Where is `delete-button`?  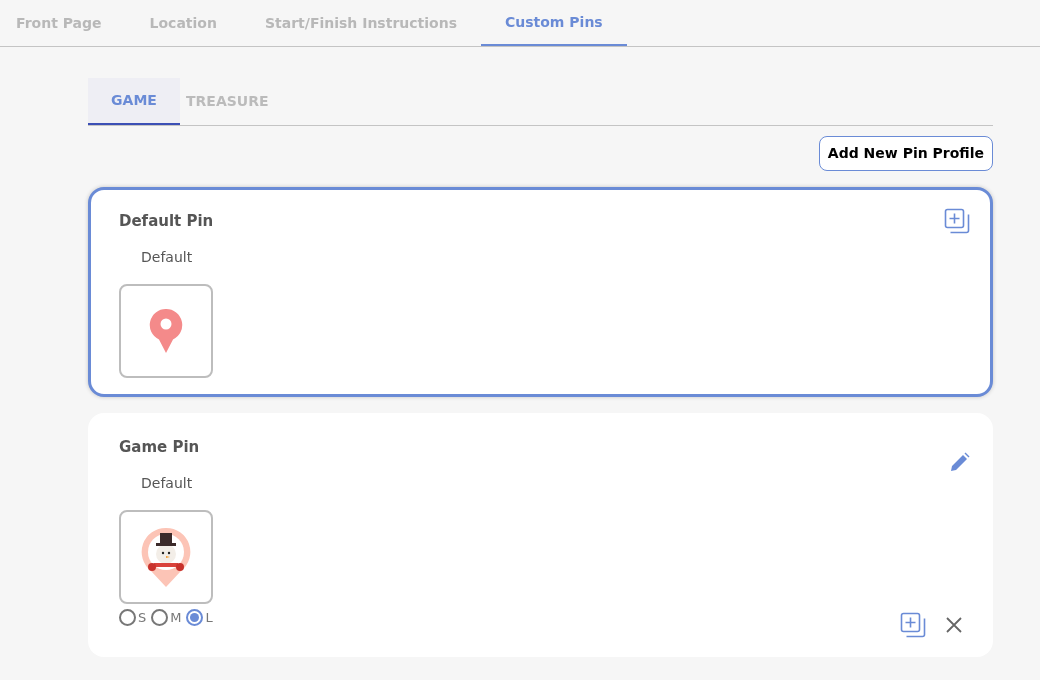 delete-button is located at coordinates (954, 625).